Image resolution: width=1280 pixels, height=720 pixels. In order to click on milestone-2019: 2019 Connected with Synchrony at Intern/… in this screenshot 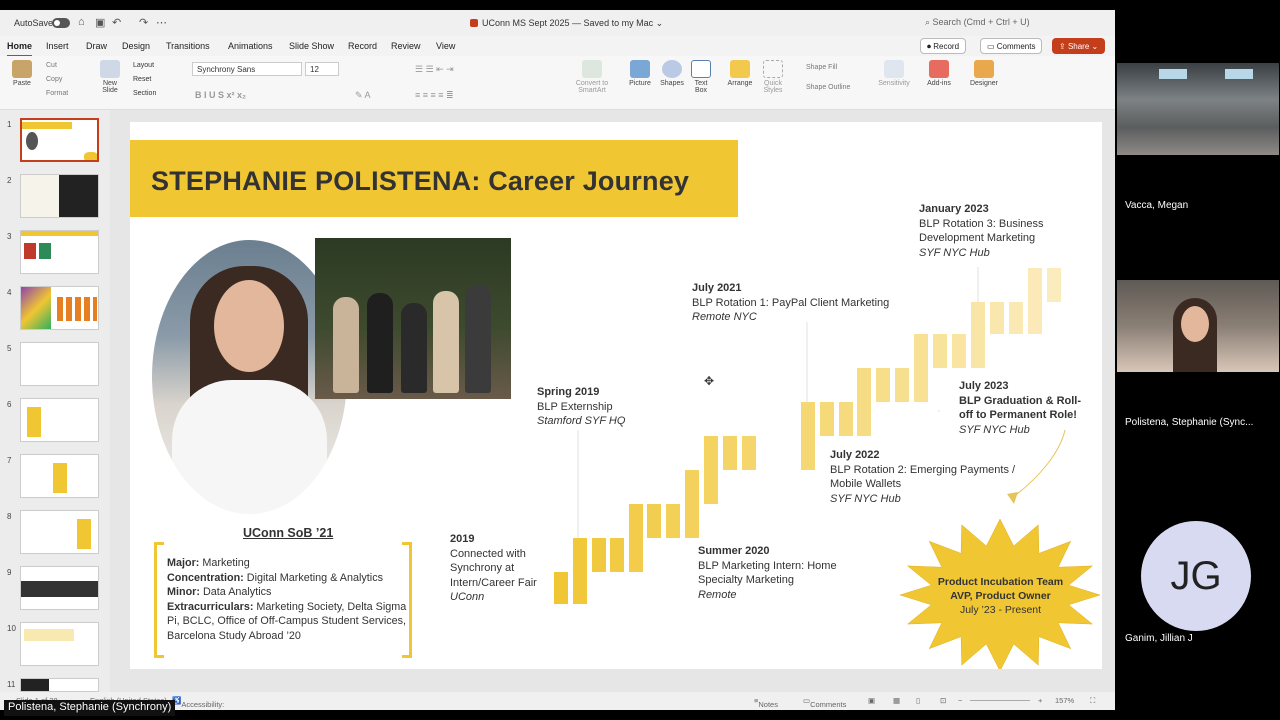, I will do `click(493, 568)`.